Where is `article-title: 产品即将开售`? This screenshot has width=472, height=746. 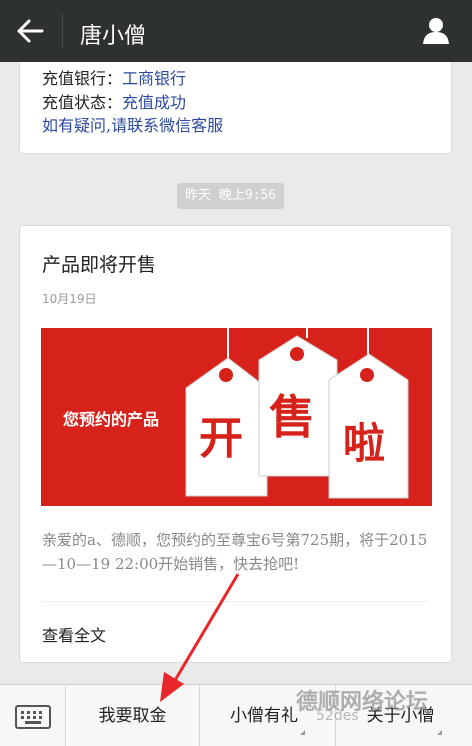 article-title: 产品即将开售 is located at coordinates (99, 265).